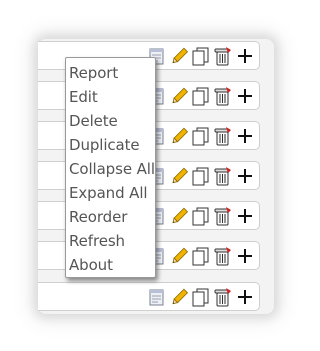  I want to click on menu-item-collapse-all: Collapse All, so click(110, 169).